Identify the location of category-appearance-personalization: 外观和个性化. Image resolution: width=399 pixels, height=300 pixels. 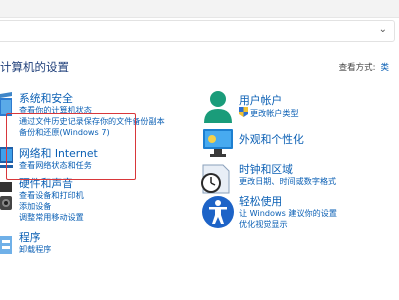
(271, 139).